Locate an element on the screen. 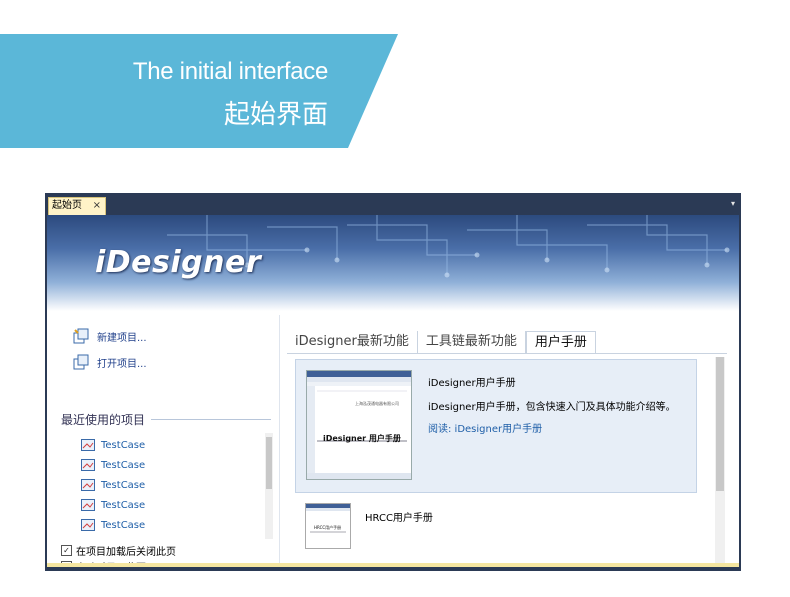 This screenshot has height=597, width=790. hrcc-manual-thumbnail: HRCC用户手册 is located at coordinates (328, 526).